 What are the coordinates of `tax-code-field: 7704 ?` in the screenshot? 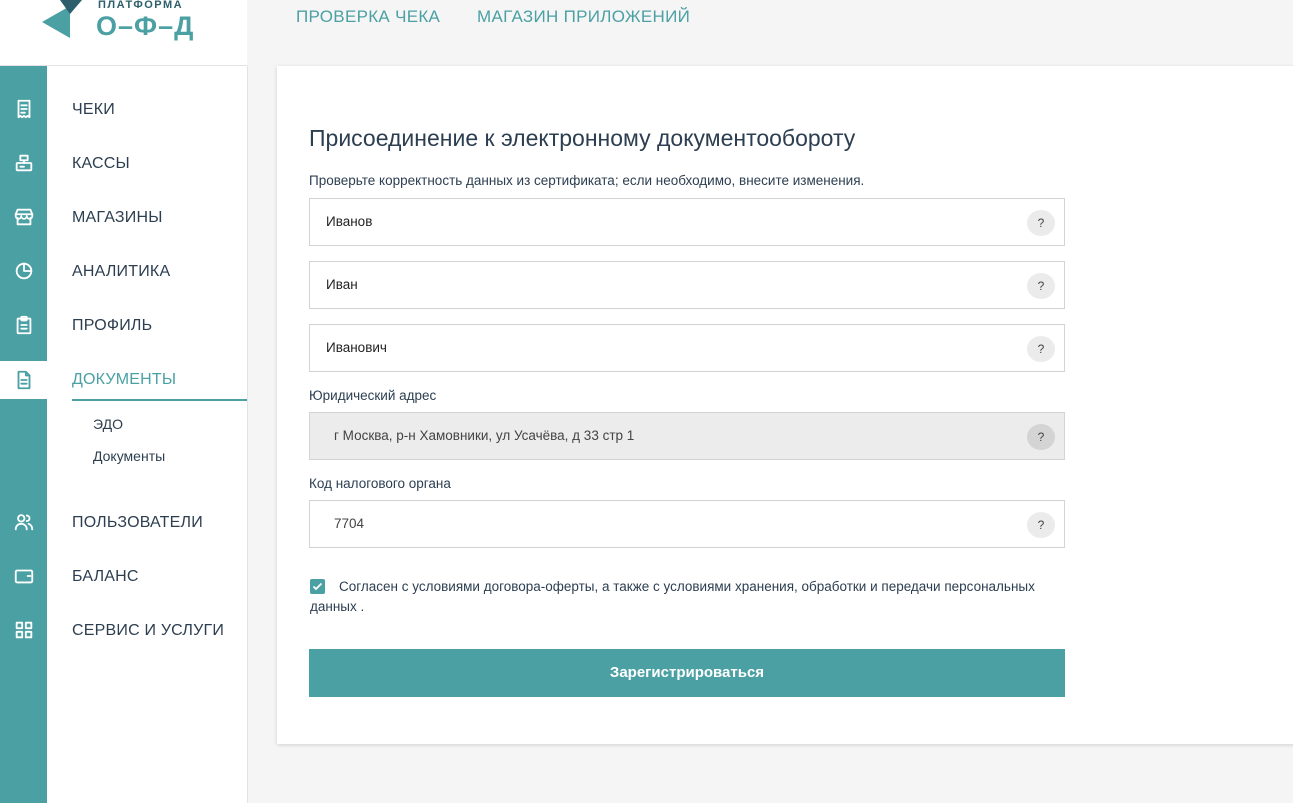 It's located at (687, 524).